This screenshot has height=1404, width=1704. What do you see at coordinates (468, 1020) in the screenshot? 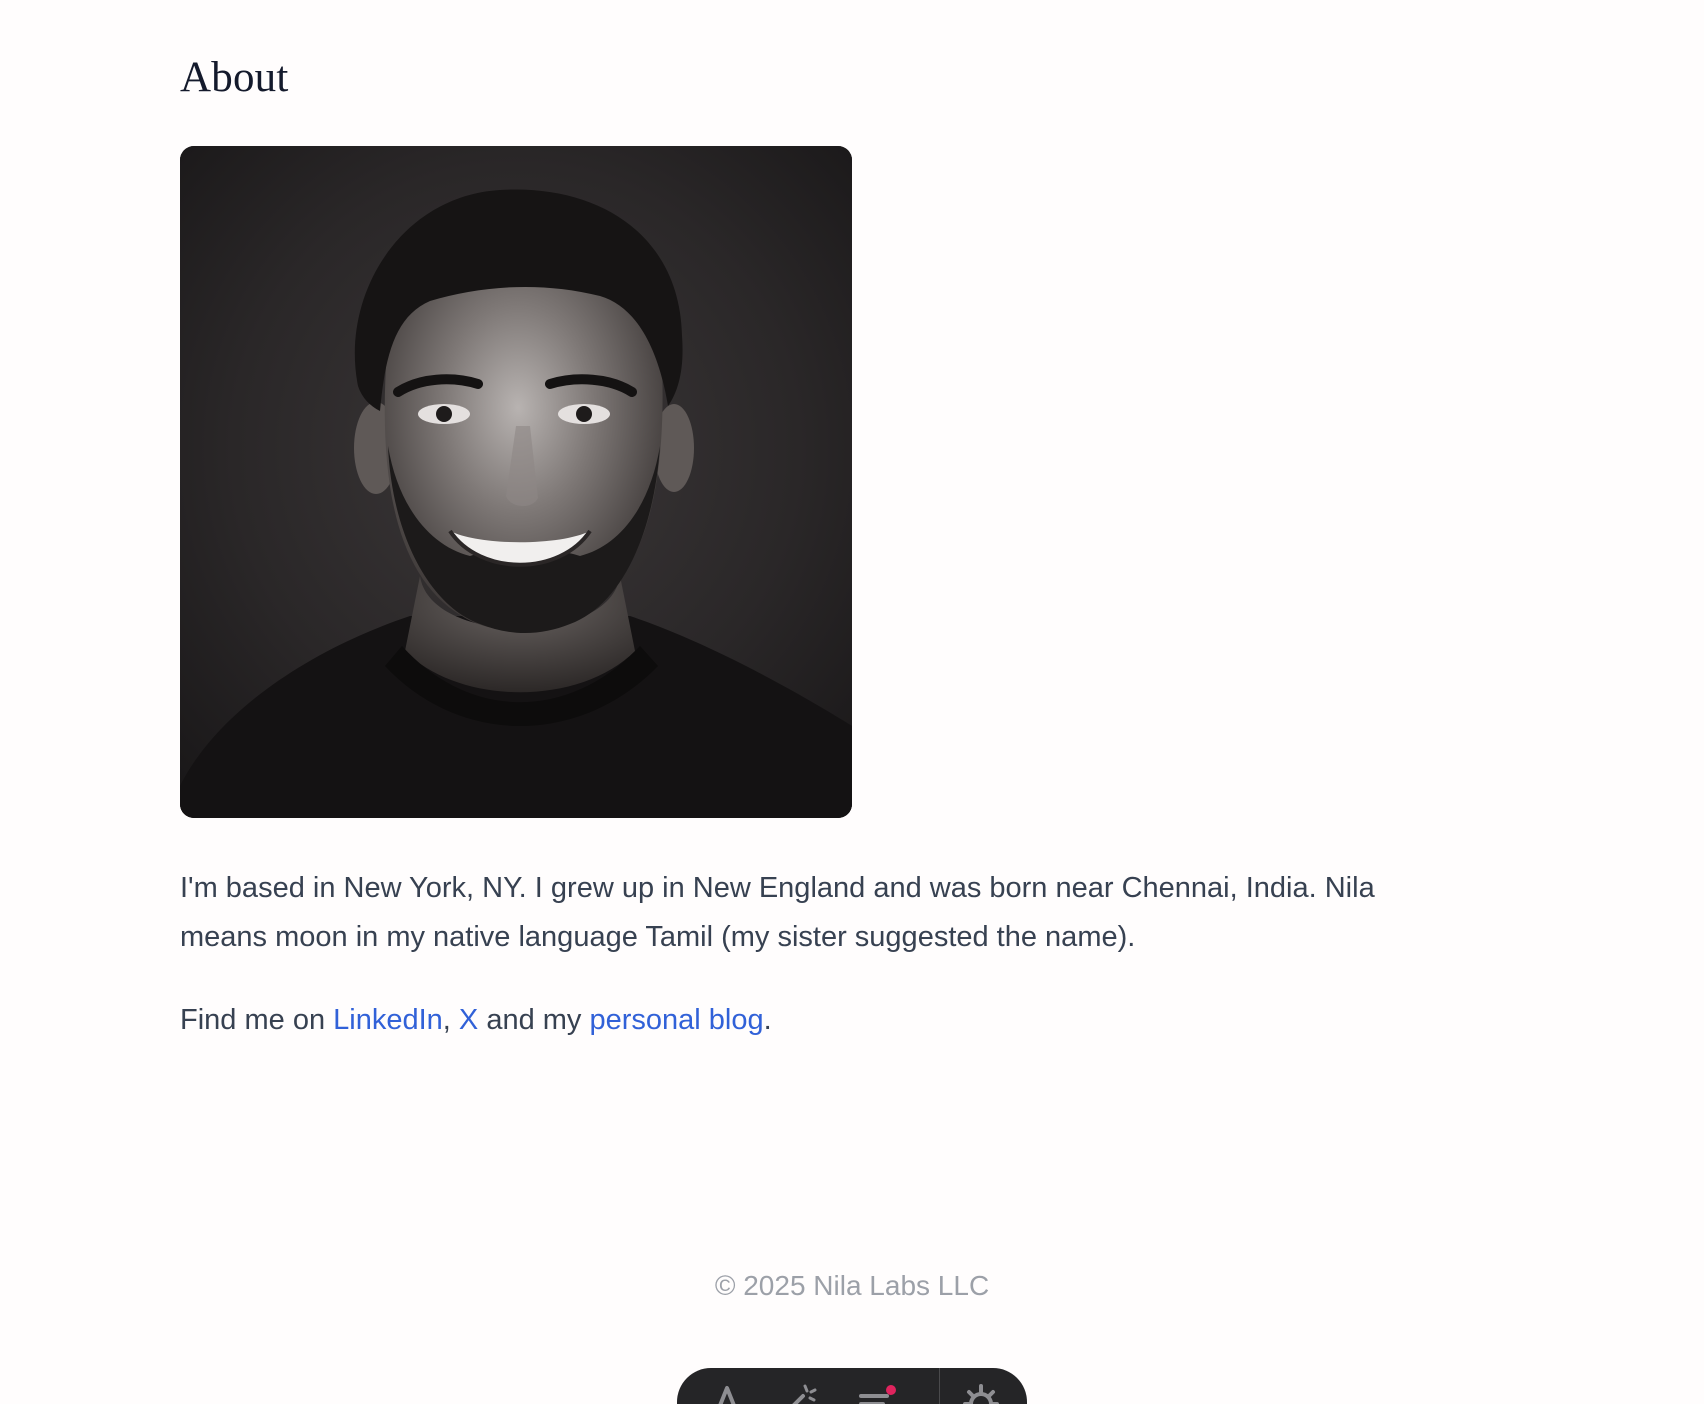
I see `x-link: X` at bounding box center [468, 1020].